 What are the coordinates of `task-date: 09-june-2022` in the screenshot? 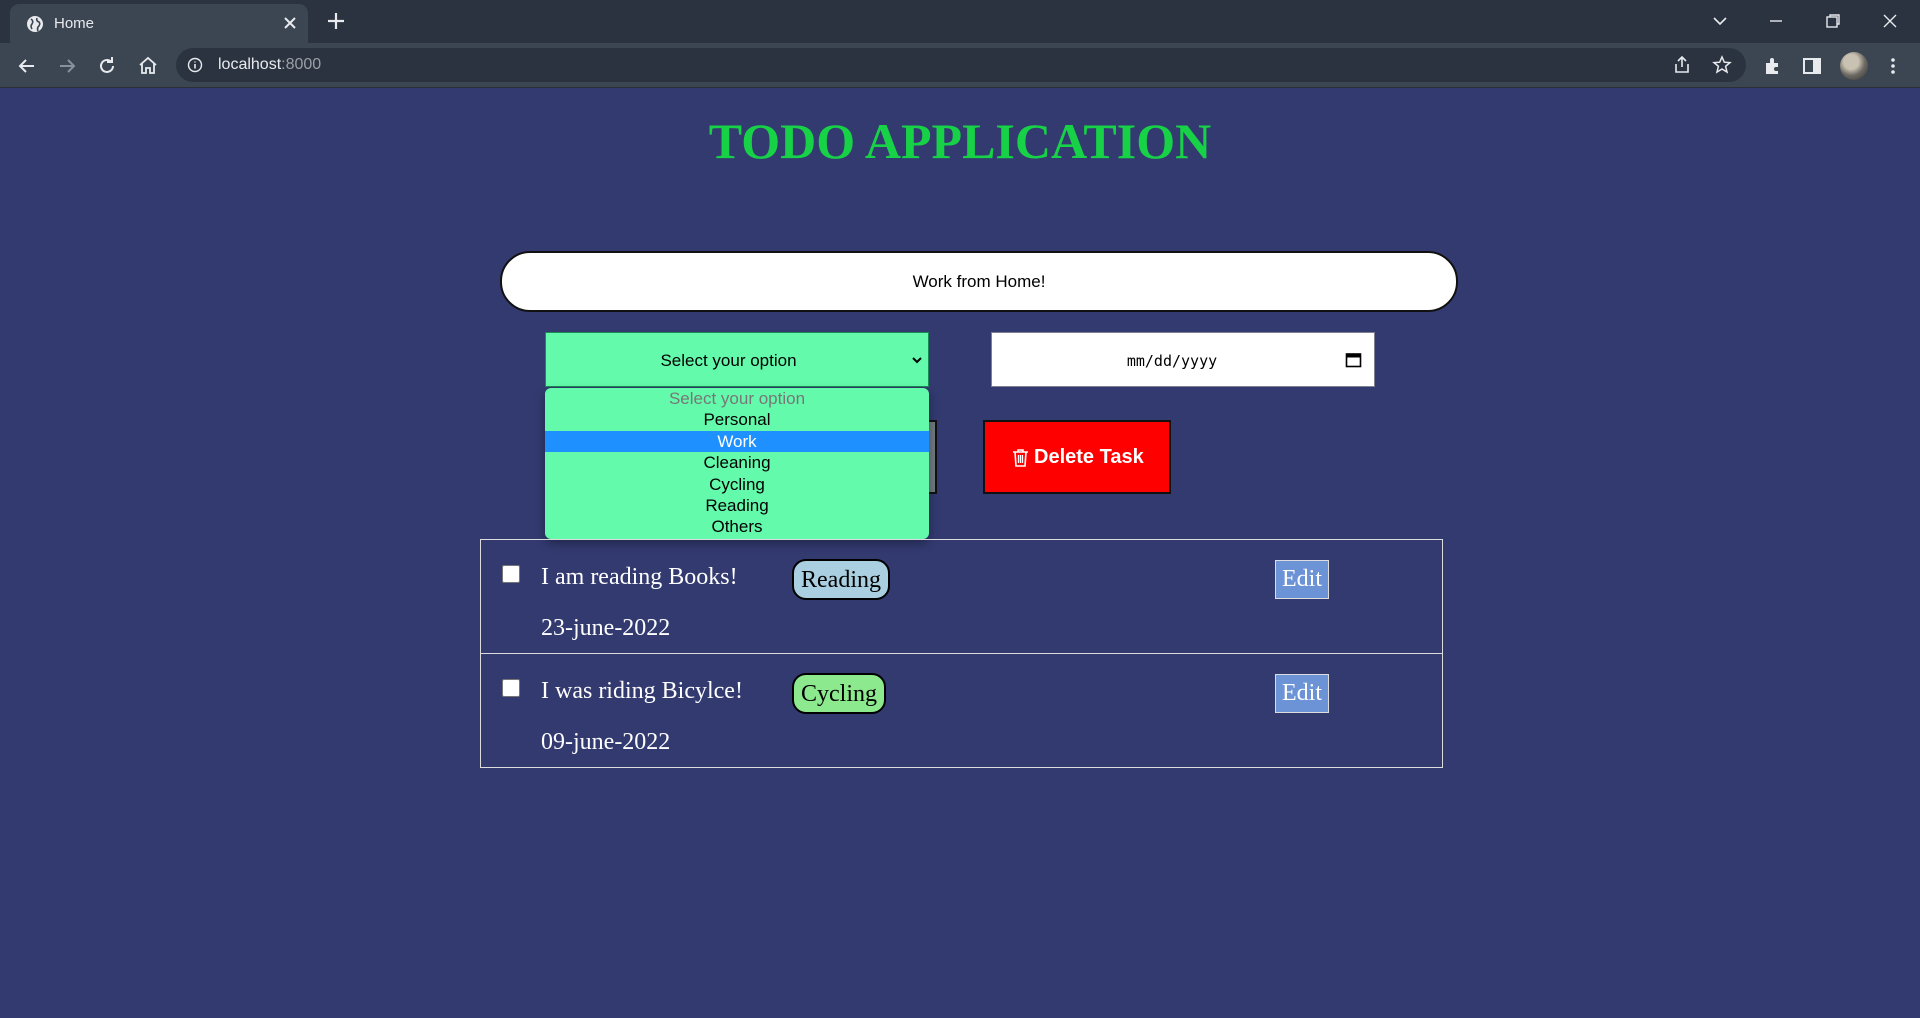 It's located at (606, 742).